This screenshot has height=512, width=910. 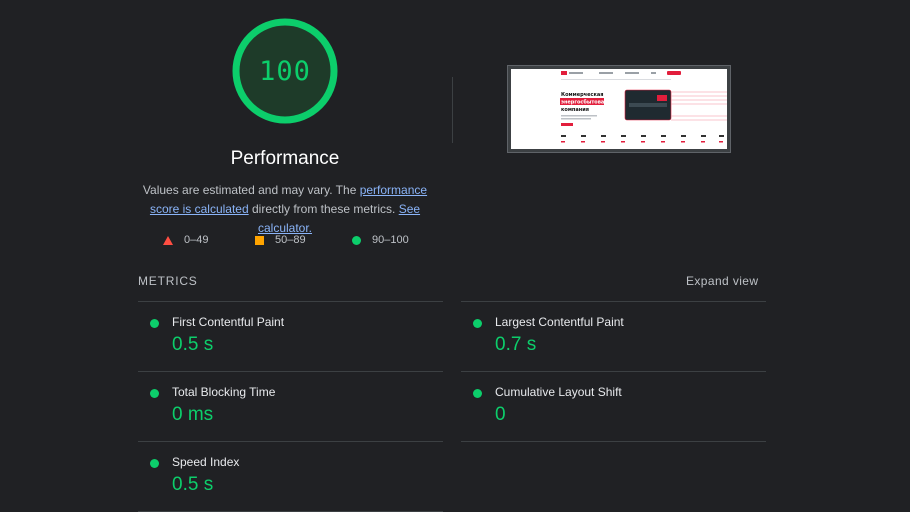 What do you see at coordinates (582, 95) in the screenshot?
I see `preview-headline-1: Коммерческая` at bounding box center [582, 95].